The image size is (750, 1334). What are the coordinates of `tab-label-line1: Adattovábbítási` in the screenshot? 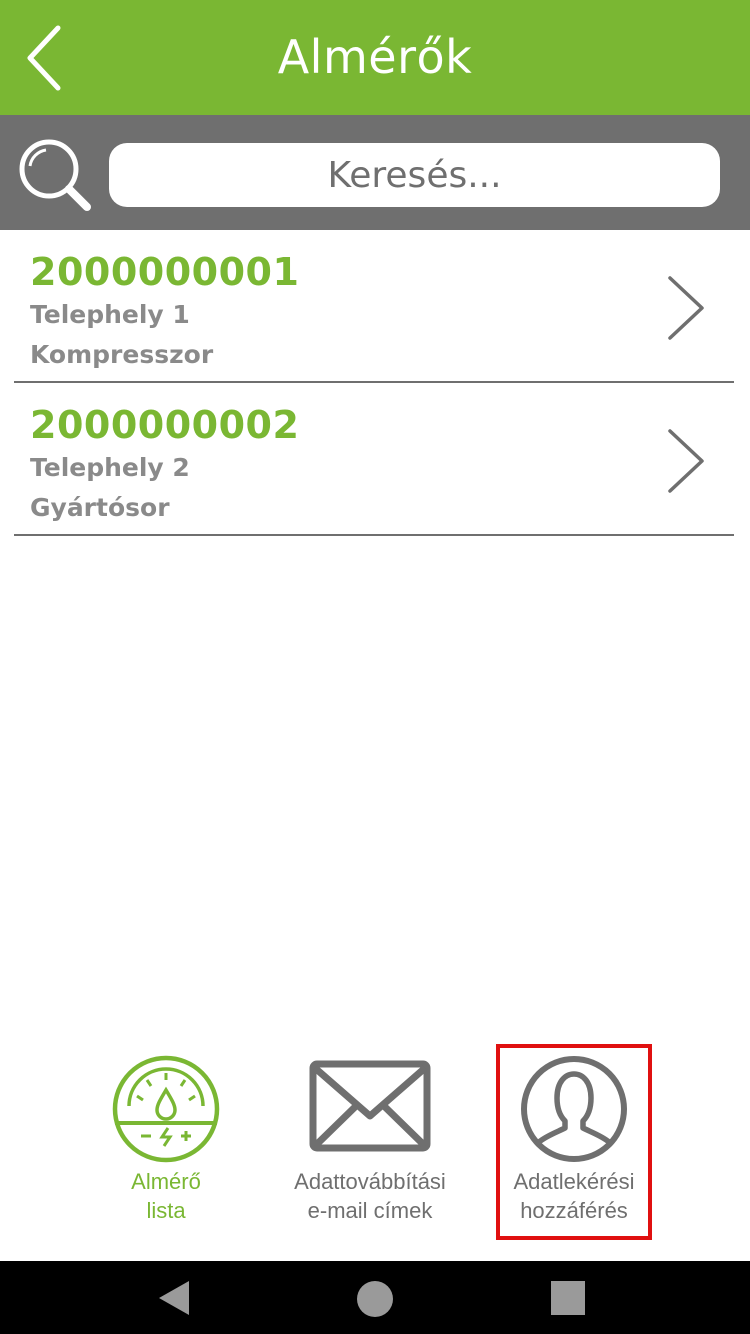 It's located at (370, 1181).